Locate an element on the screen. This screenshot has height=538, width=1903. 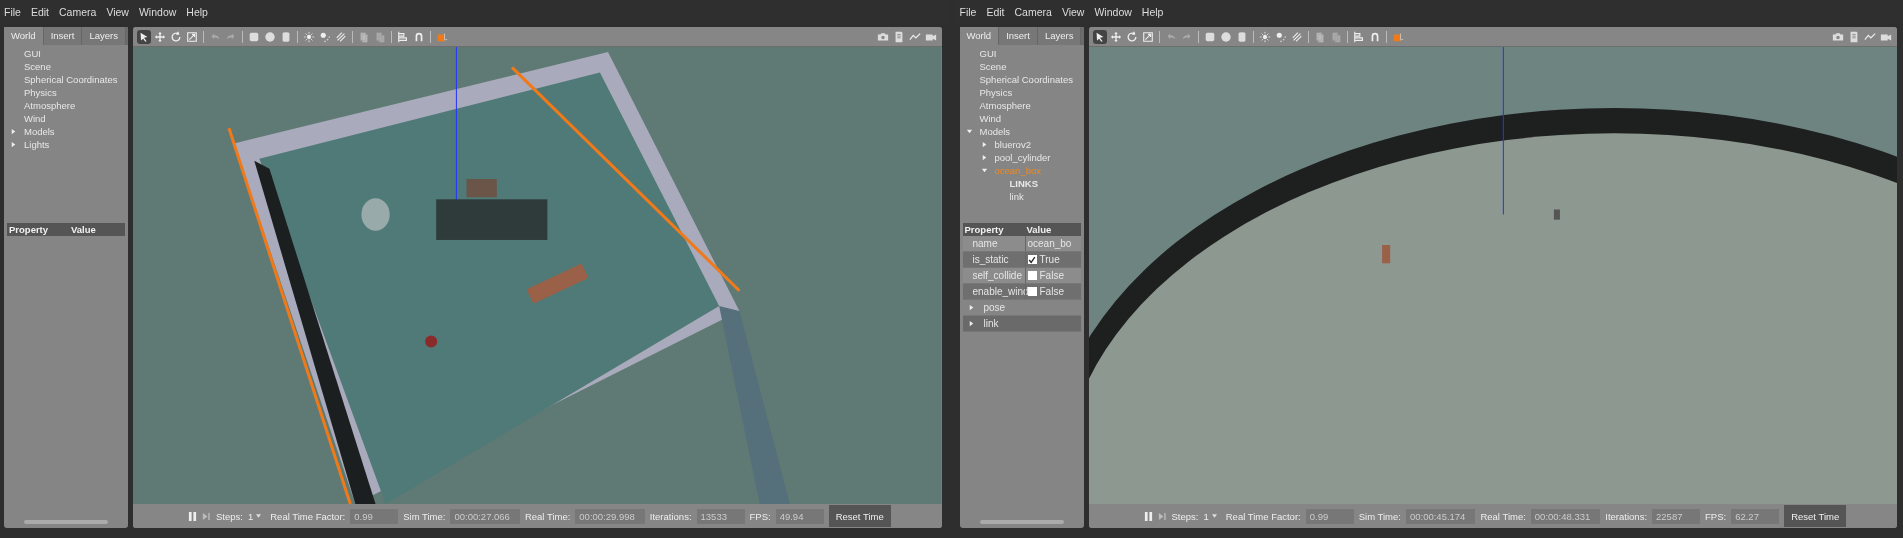
property-name: name is located at coordinates (985, 243).